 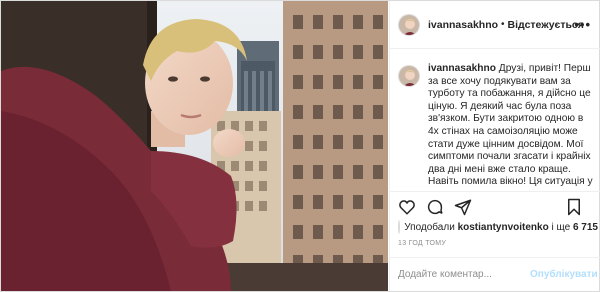 I want to click on likes-count: 6 715, so click(x=585, y=227).